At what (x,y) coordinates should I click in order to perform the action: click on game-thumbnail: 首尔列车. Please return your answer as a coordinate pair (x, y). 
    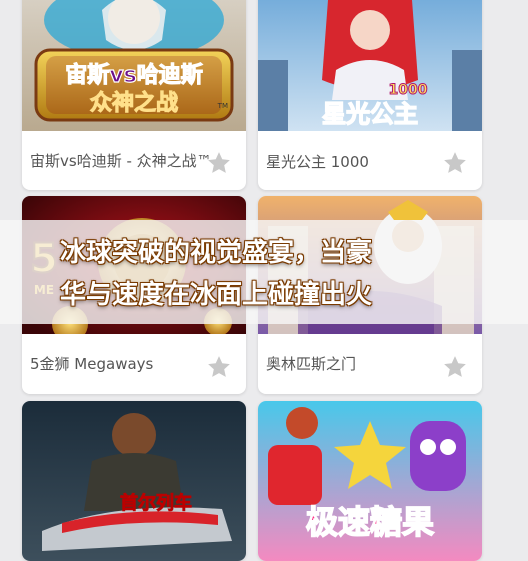
    Looking at the image, I should click on (134, 481).